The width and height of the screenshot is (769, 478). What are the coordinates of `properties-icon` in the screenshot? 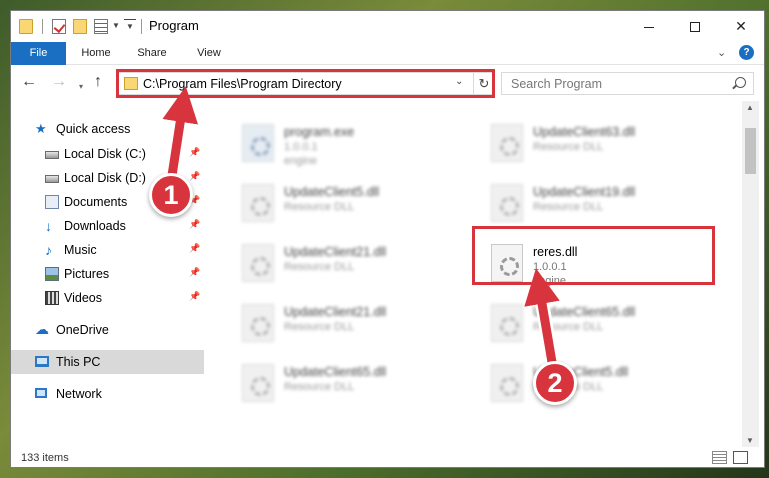 It's located at (101, 26).